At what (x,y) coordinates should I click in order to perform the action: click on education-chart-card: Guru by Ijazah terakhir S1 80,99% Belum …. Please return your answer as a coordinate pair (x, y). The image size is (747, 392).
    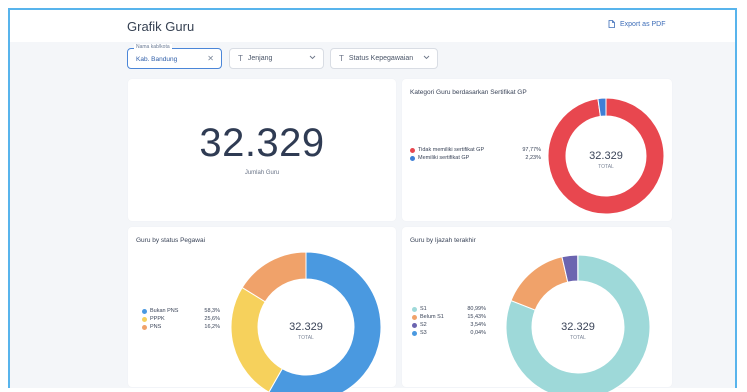
    Looking at the image, I should click on (537, 307).